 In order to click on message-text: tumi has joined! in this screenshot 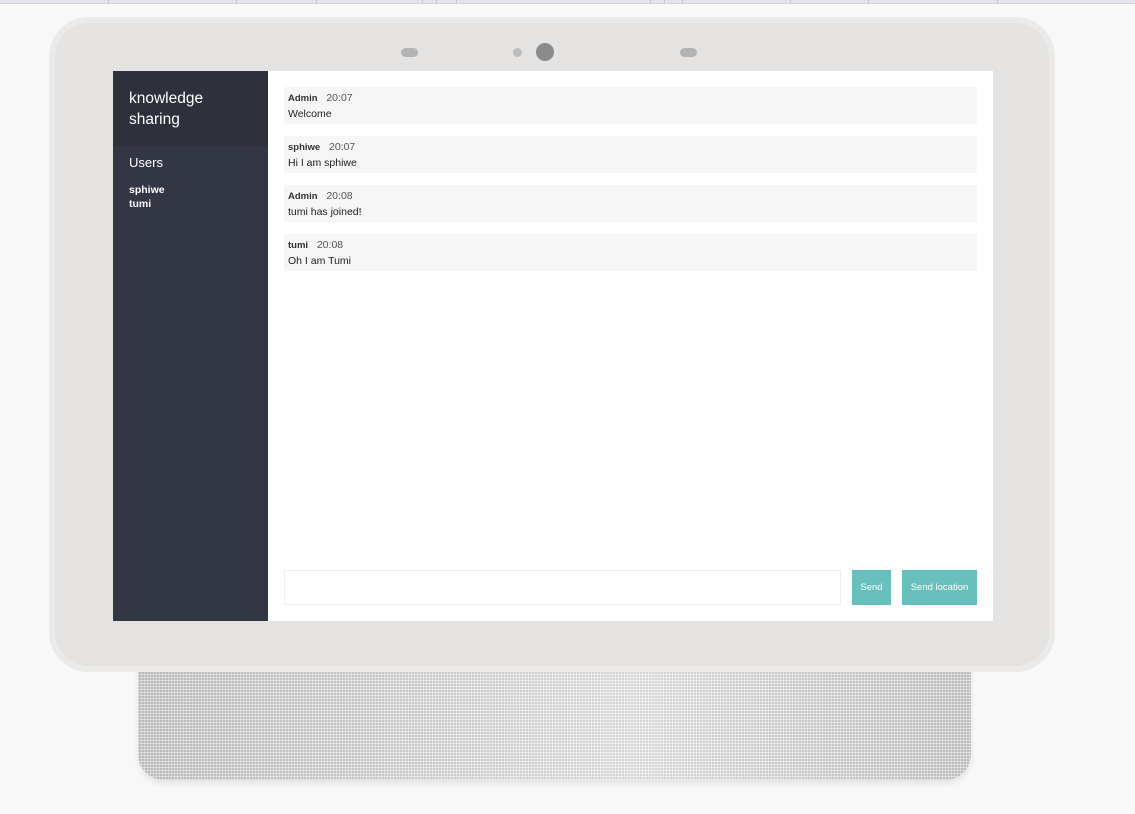, I will do `click(325, 212)`.